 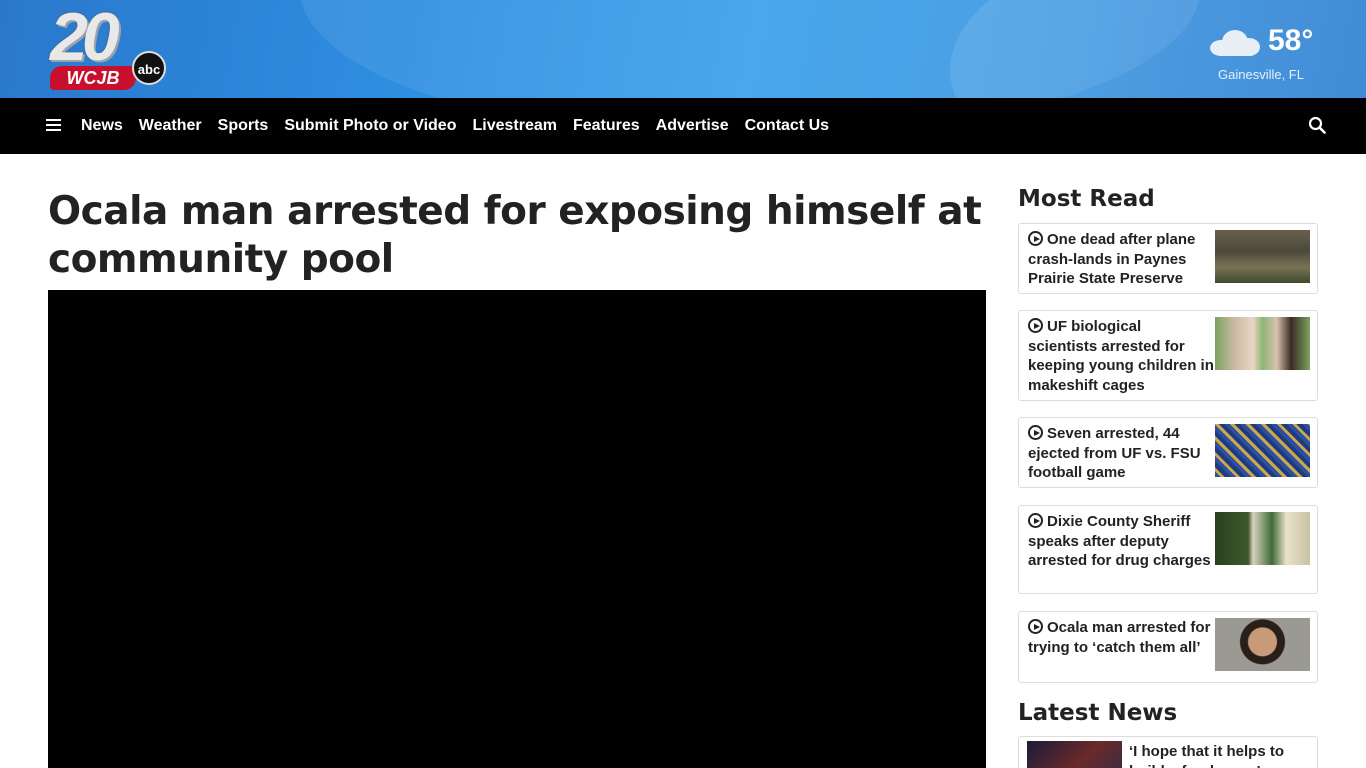 What do you see at coordinates (149, 68) in the screenshot?
I see `logo-network: abc` at bounding box center [149, 68].